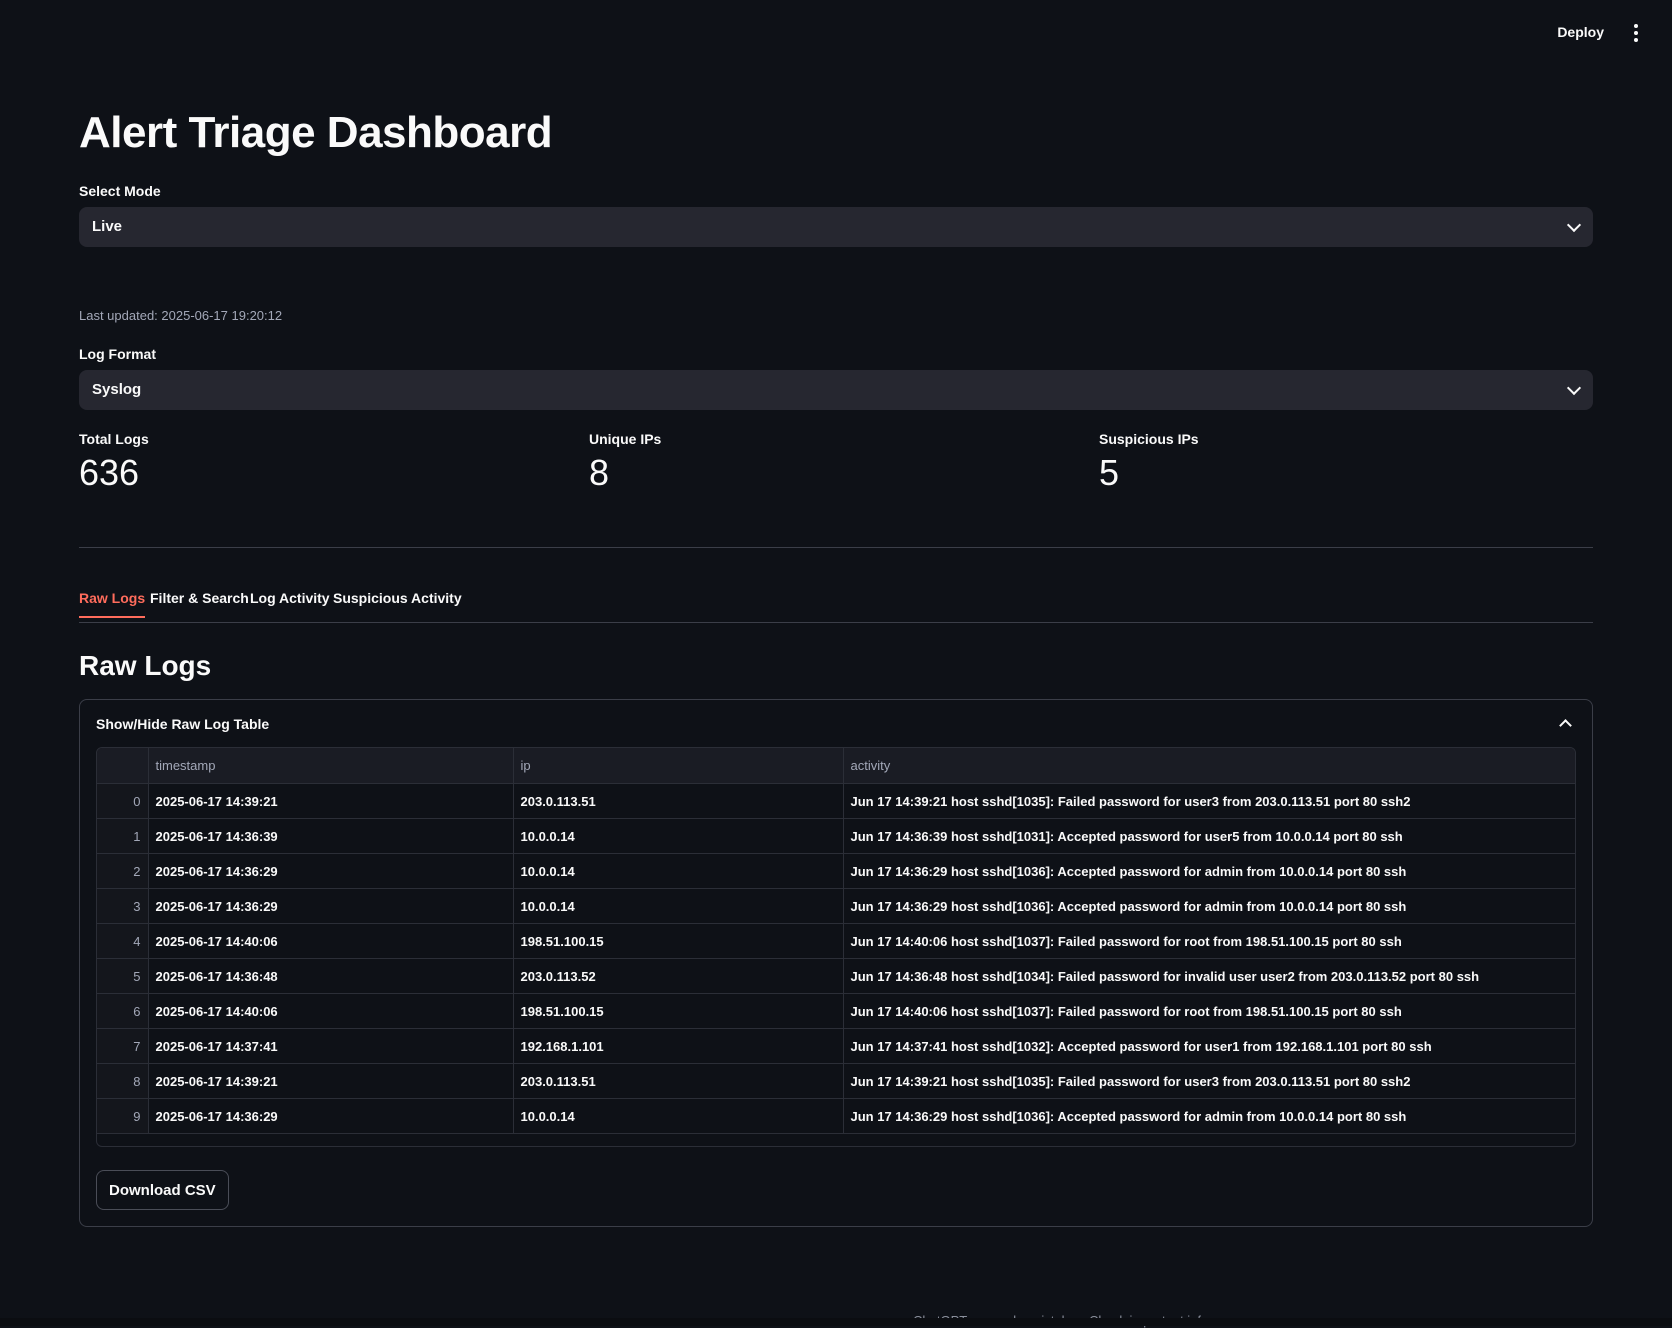  I want to click on mode-select-value: Live, so click(107, 226).